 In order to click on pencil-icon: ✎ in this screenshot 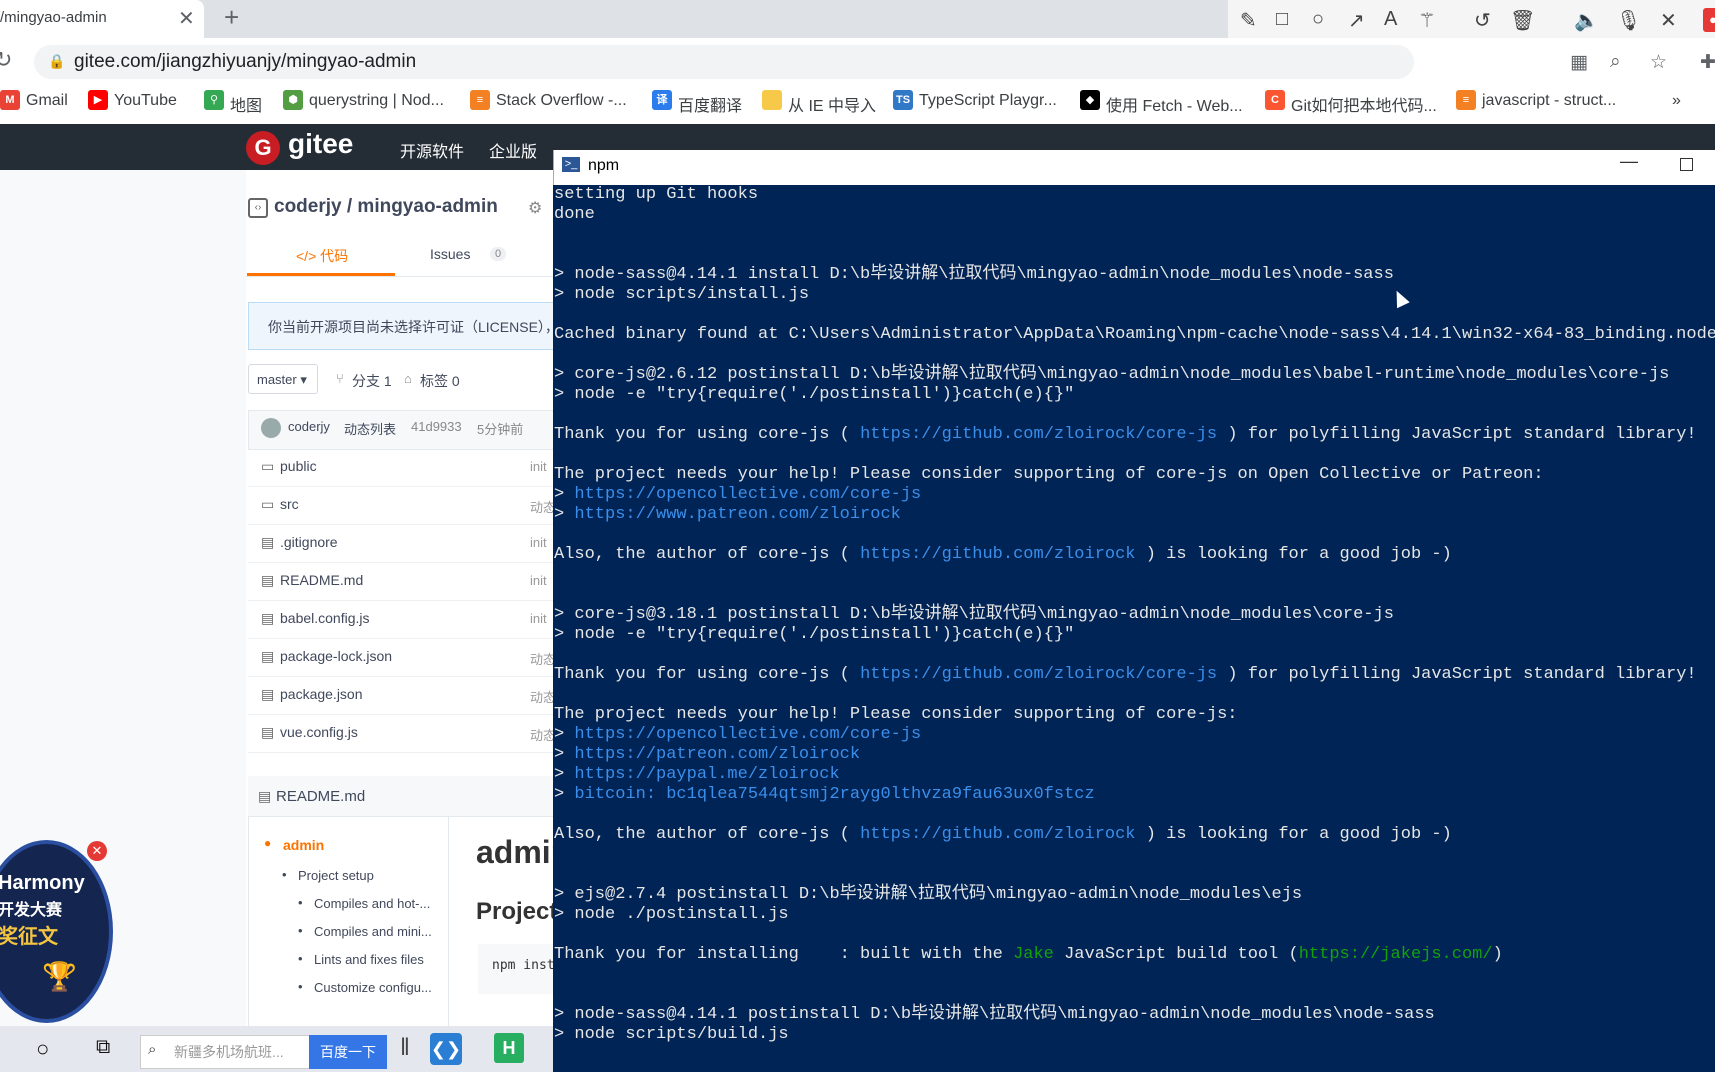, I will do `click(1248, 20)`.